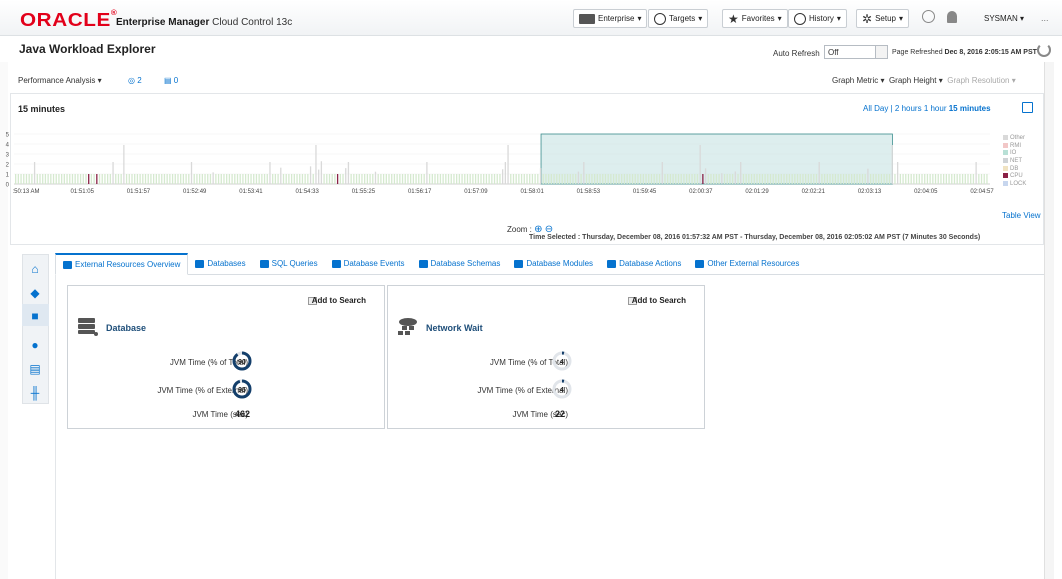 The width and height of the screenshot is (1062, 579). What do you see at coordinates (289, 263) in the screenshot?
I see `tab-sql-queries: SQL Queries` at bounding box center [289, 263].